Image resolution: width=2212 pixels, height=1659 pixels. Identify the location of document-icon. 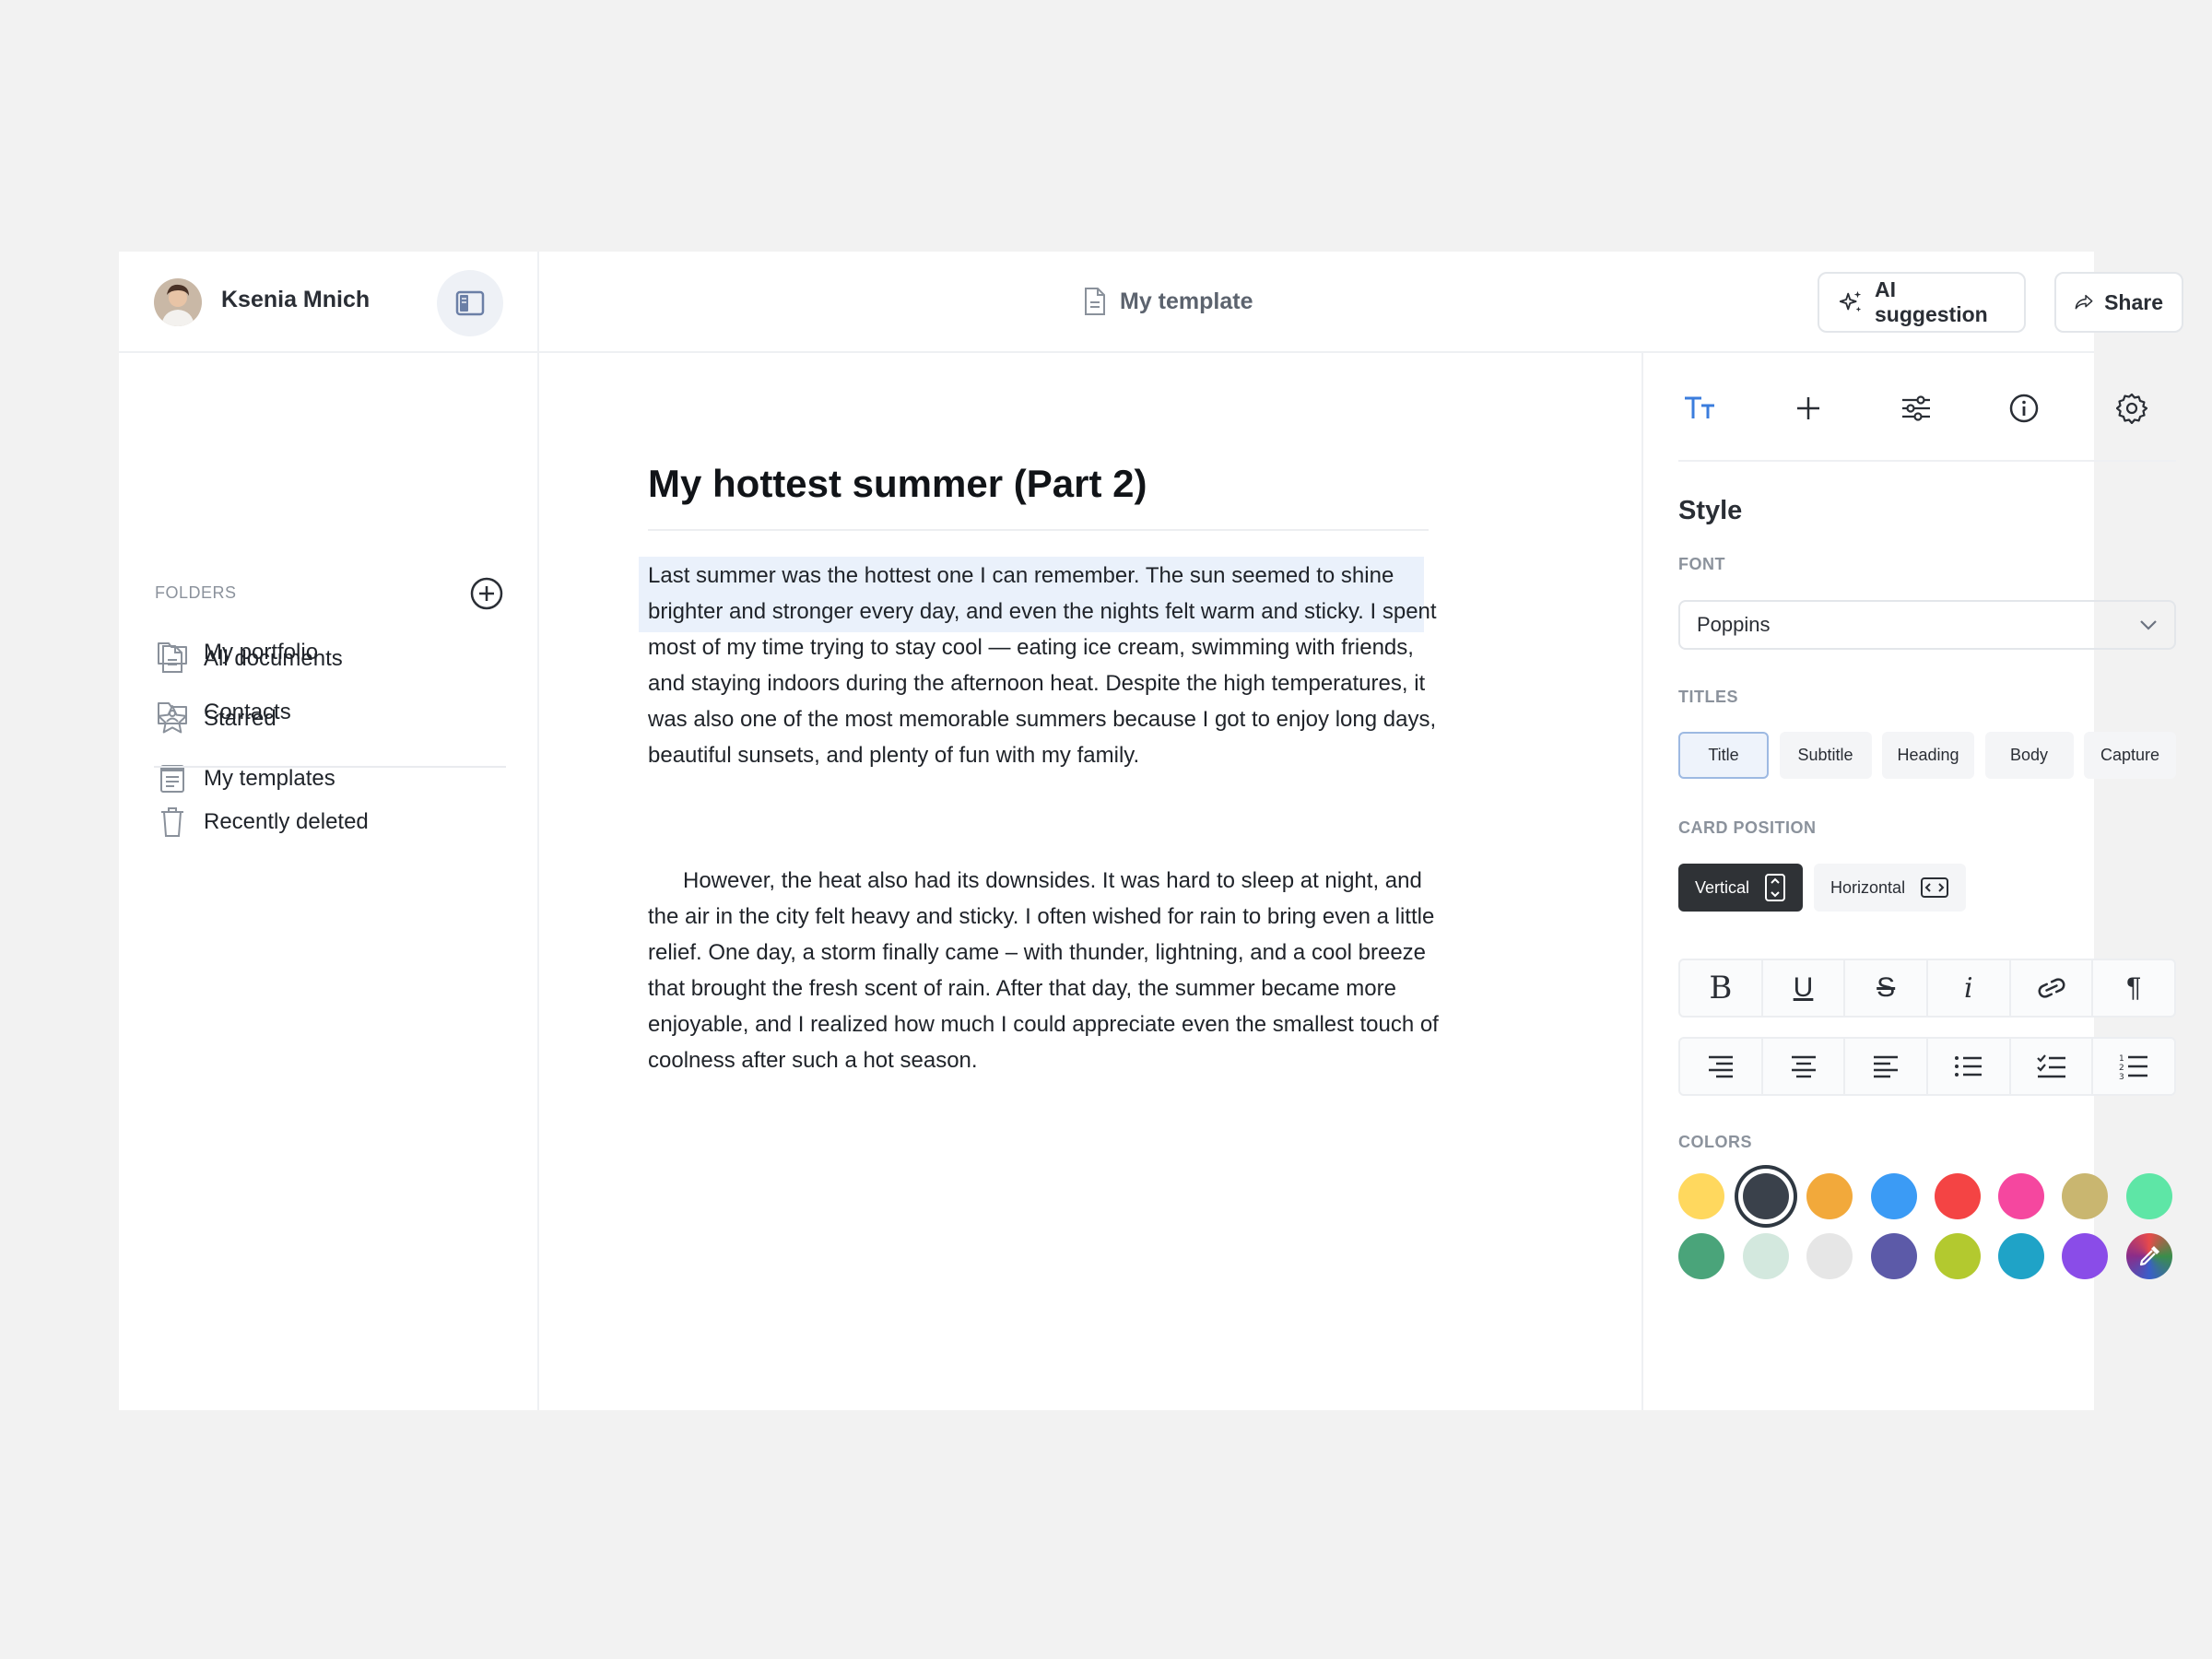
(1095, 301).